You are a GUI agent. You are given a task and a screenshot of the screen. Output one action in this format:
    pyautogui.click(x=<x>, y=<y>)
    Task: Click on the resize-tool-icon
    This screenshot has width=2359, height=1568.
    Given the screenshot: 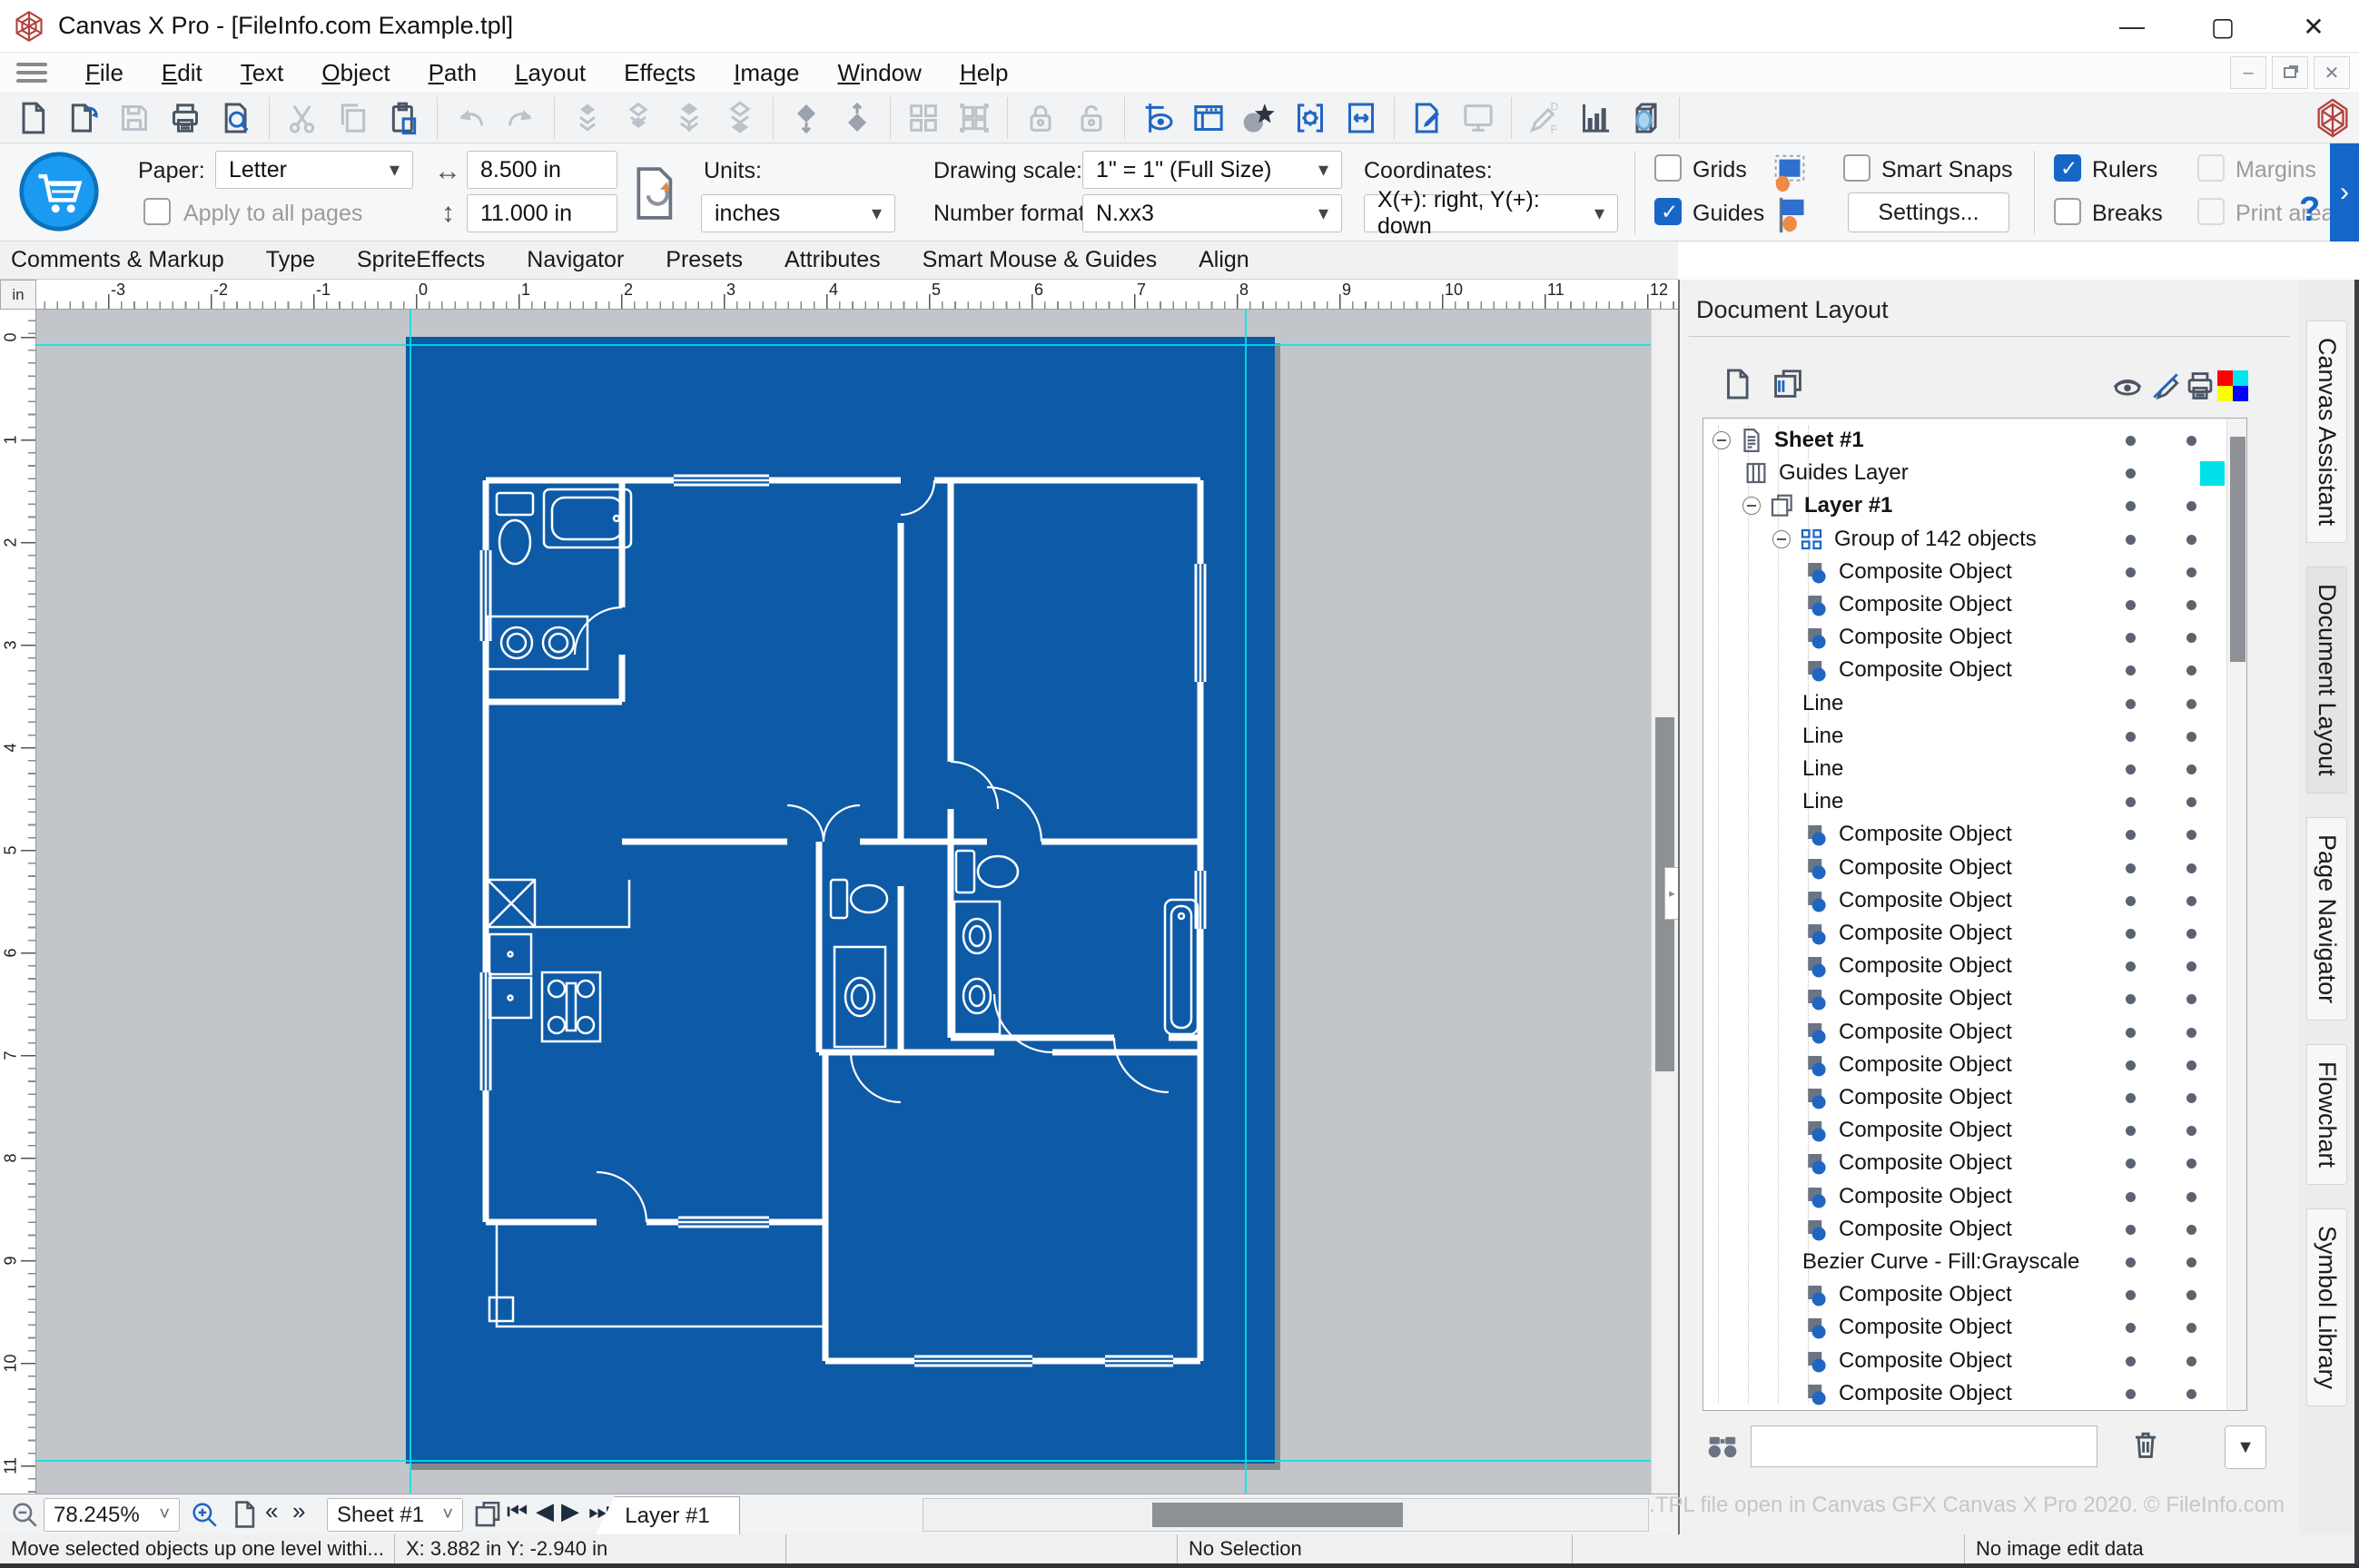 What is the action you would take?
    pyautogui.click(x=1361, y=118)
    